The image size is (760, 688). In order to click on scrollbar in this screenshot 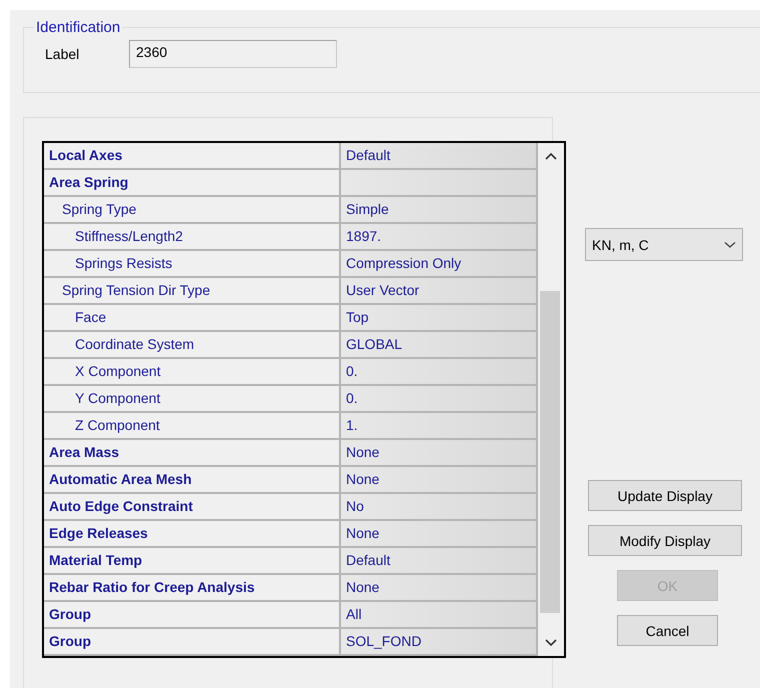, I will do `click(551, 399)`.